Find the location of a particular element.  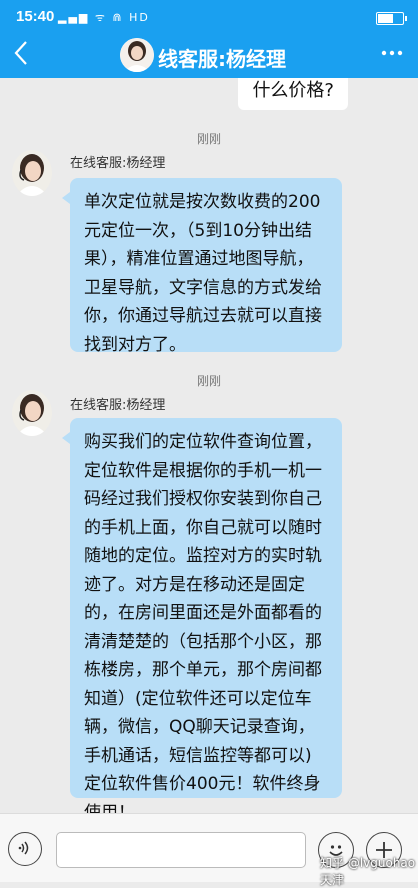

chat-header: 线客服:杨经理 is located at coordinates (209, 56).